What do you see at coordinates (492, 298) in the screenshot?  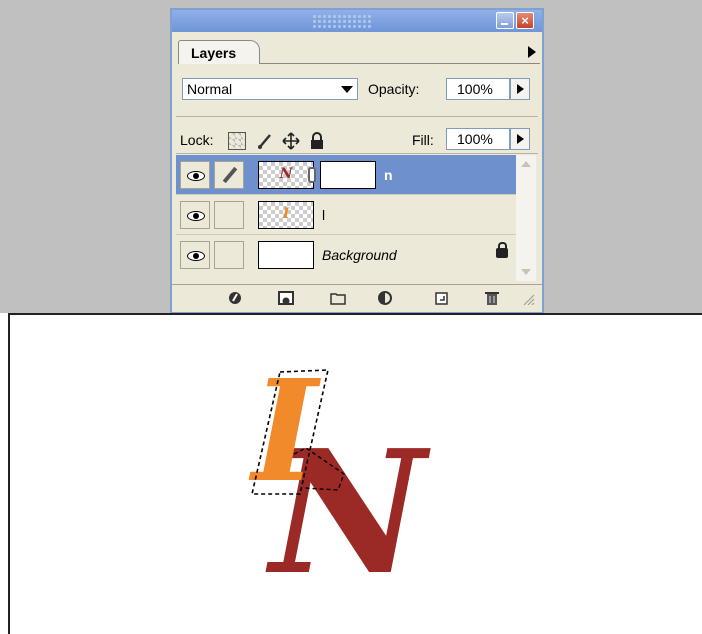 I see `trash-icon` at bounding box center [492, 298].